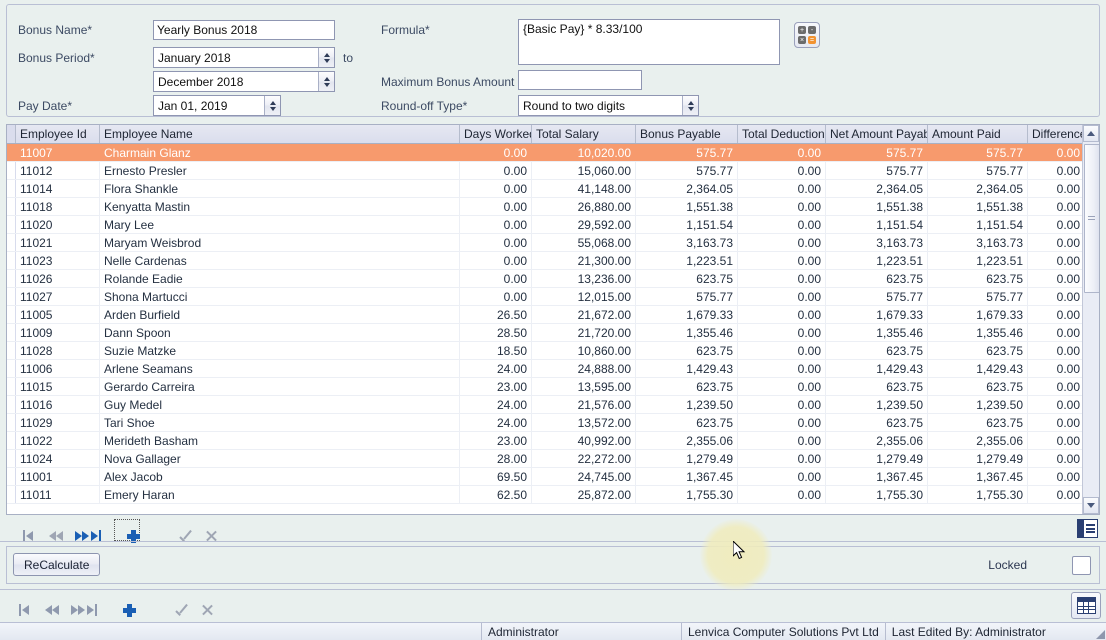  Describe the element at coordinates (978, 440) in the screenshot. I see `cell-amount-paid: 2,355.06` at that location.